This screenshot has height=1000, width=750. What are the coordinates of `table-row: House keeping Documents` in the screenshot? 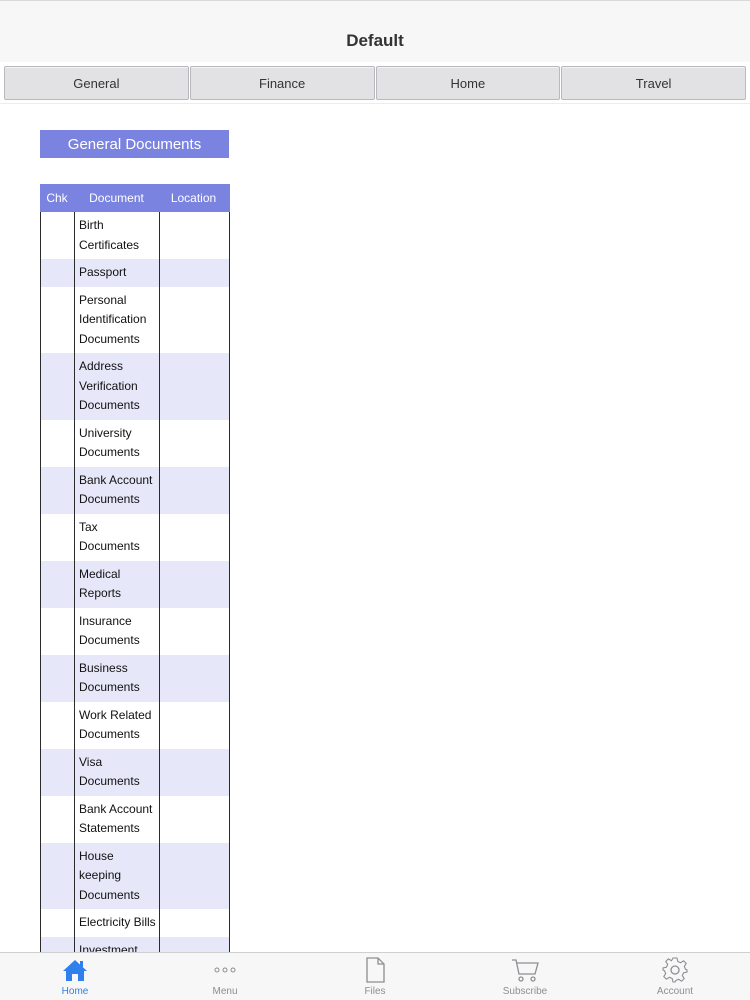 It's located at (135, 876).